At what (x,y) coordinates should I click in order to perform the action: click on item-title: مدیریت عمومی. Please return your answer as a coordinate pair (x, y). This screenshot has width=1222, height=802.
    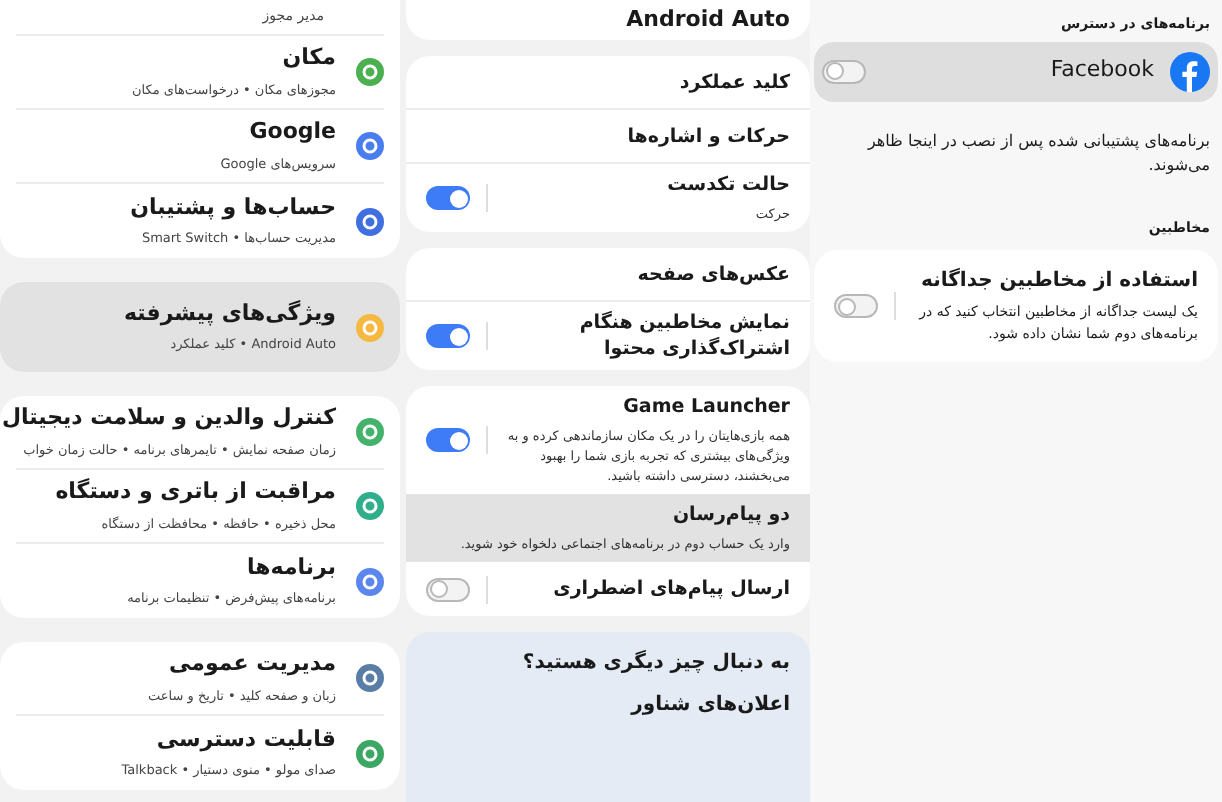
    Looking at the image, I should click on (241, 665).